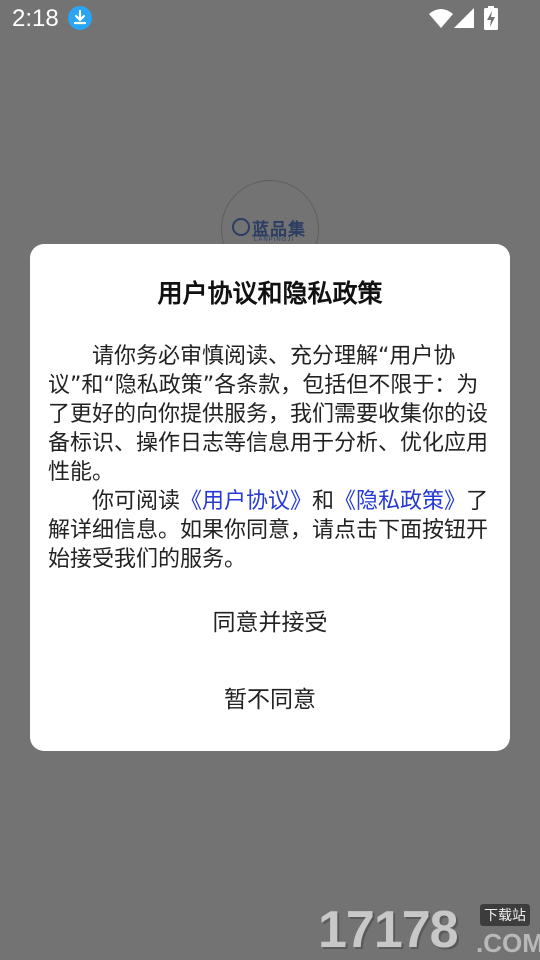 Image resolution: width=540 pixels, height=960 pixels. What do you see at coordinates (274, 240) in the screenshot?
I see `app-logo-subtext: LANPINGJI` at bounding box center [274, 240].